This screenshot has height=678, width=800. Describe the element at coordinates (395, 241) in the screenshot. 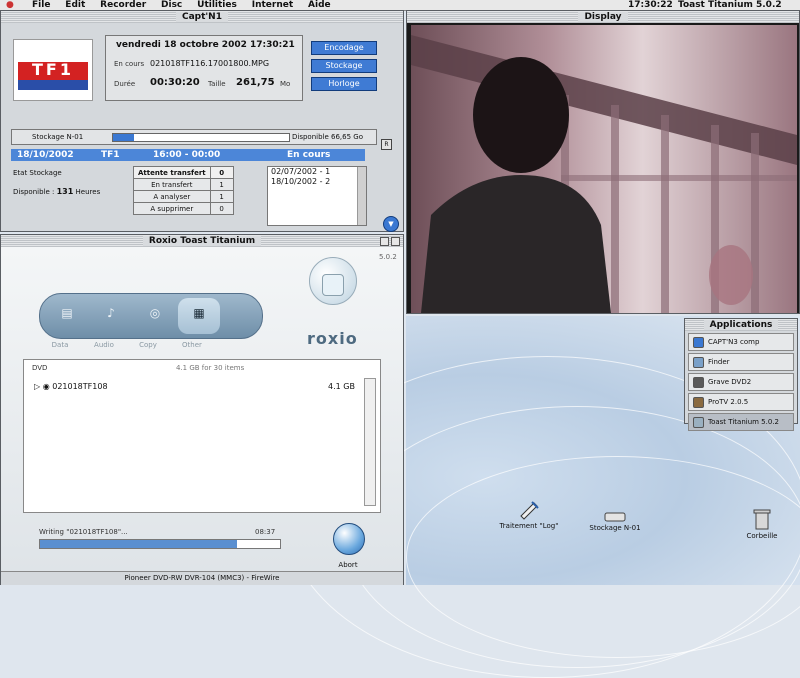

I see `collapse-box-icon` at that location.